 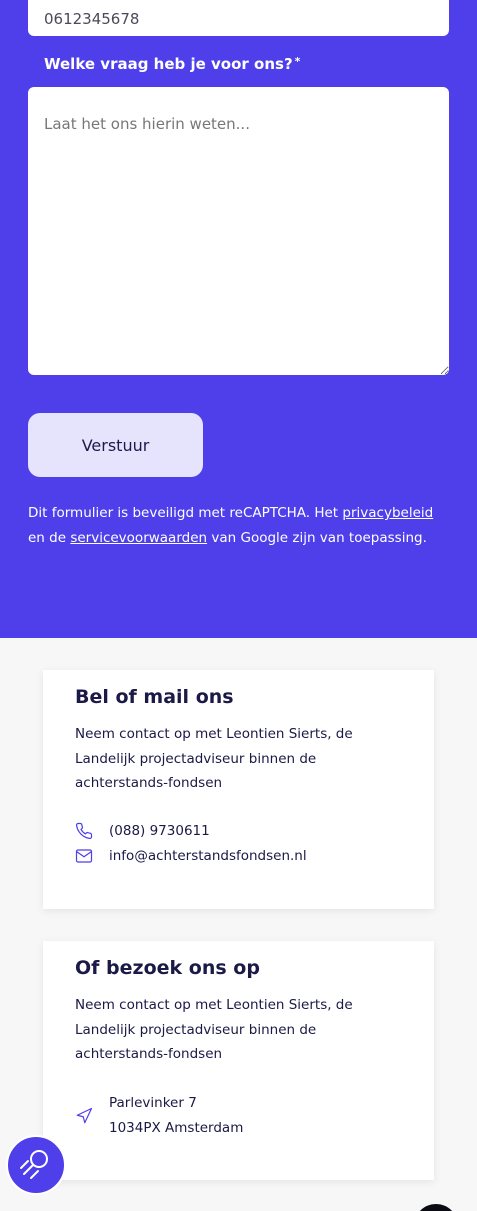 What do you see at coordinates (138, 538) in the screenshot?
I see `terms-of-service-link: servicevoorwaarden` at bounding box center [138, 538].